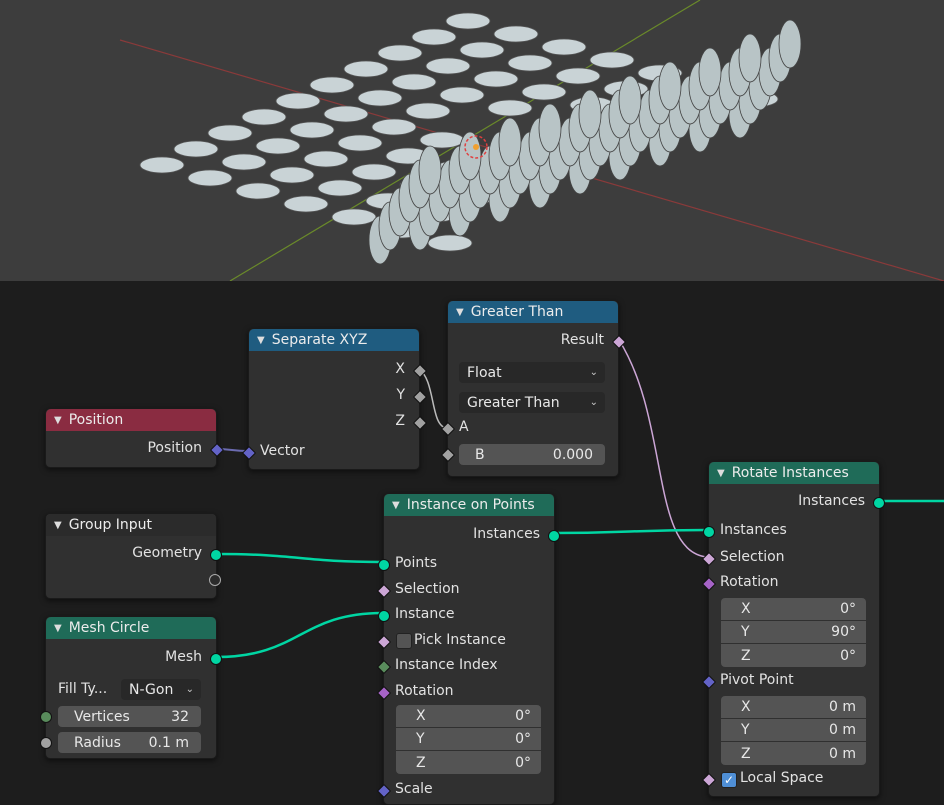 Image resolution: width=944 pixels, height=805 pixels. I want to click on separate-xyz-node: ▼ Separate XYZ X Y Z Vector, so click(334, 399).